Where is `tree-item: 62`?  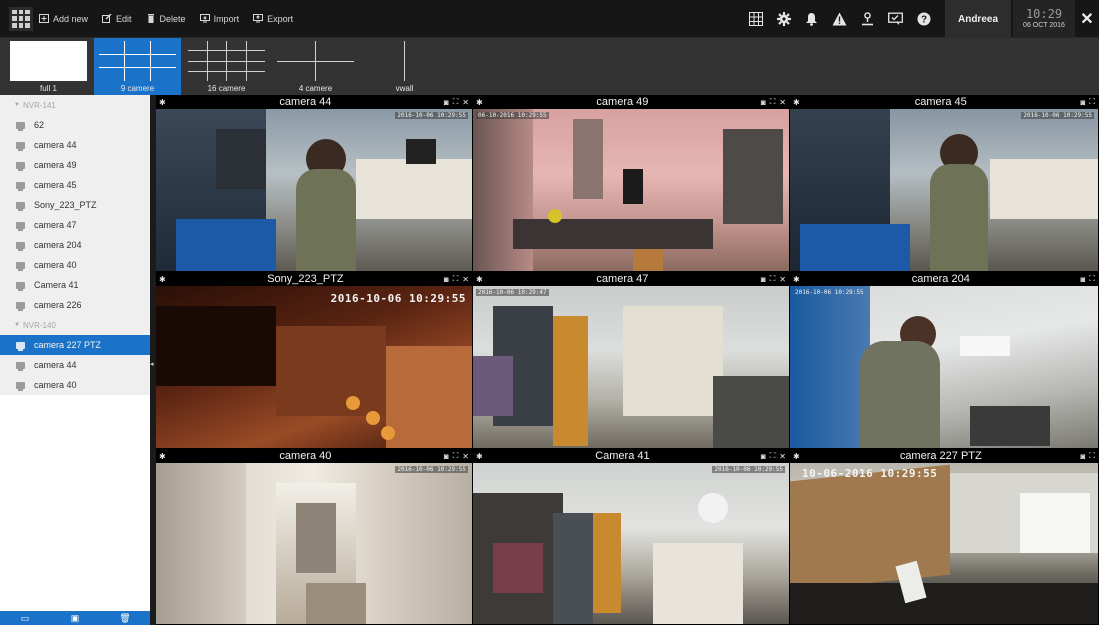
tree-item: 62 is located at coordinates (75, 125).